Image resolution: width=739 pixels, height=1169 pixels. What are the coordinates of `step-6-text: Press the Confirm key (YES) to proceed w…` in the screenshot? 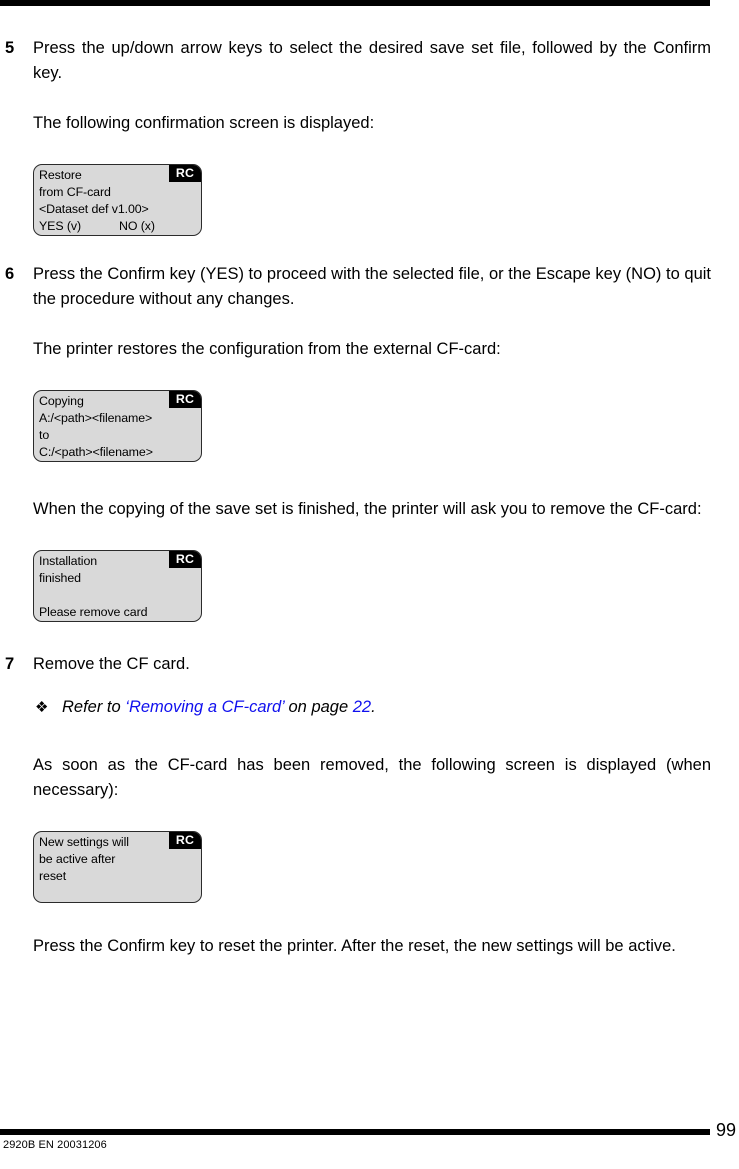 It's located at (372, 286).